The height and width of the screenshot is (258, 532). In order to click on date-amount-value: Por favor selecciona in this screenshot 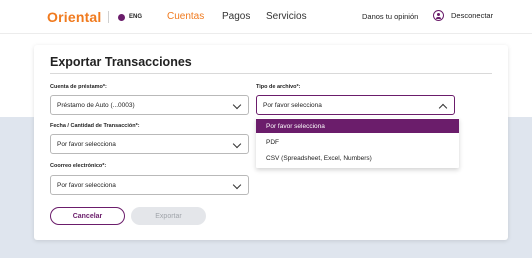, I will do `click(86, 144)`.